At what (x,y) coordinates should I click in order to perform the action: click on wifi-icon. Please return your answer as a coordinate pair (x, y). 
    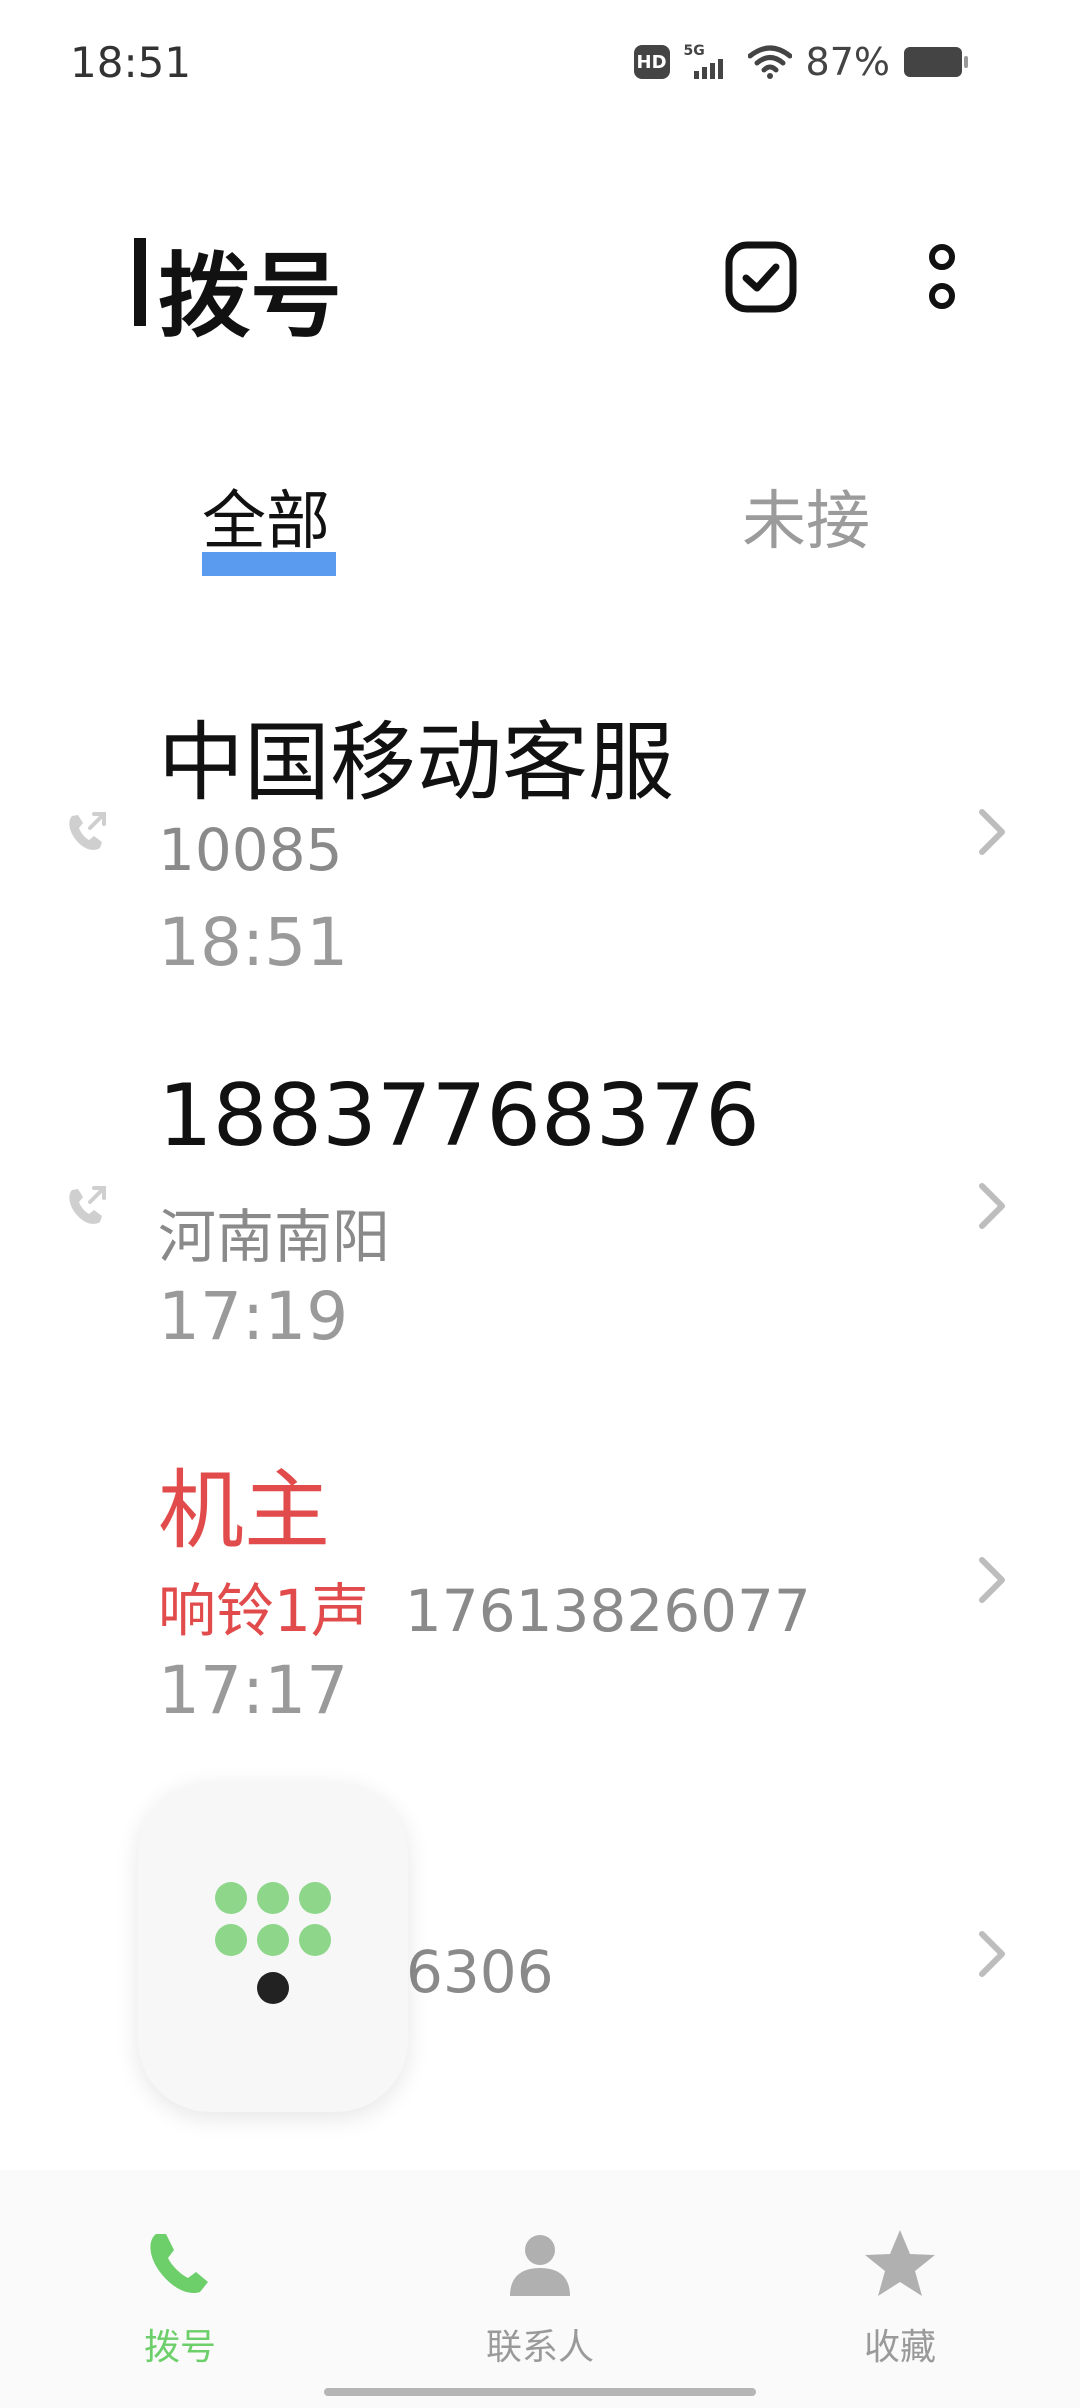
    Looking at the image, I should click on (769, 62).